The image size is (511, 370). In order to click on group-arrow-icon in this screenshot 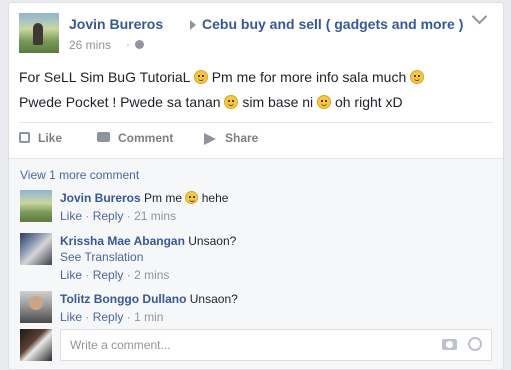, I will do `click(193, 25)`.